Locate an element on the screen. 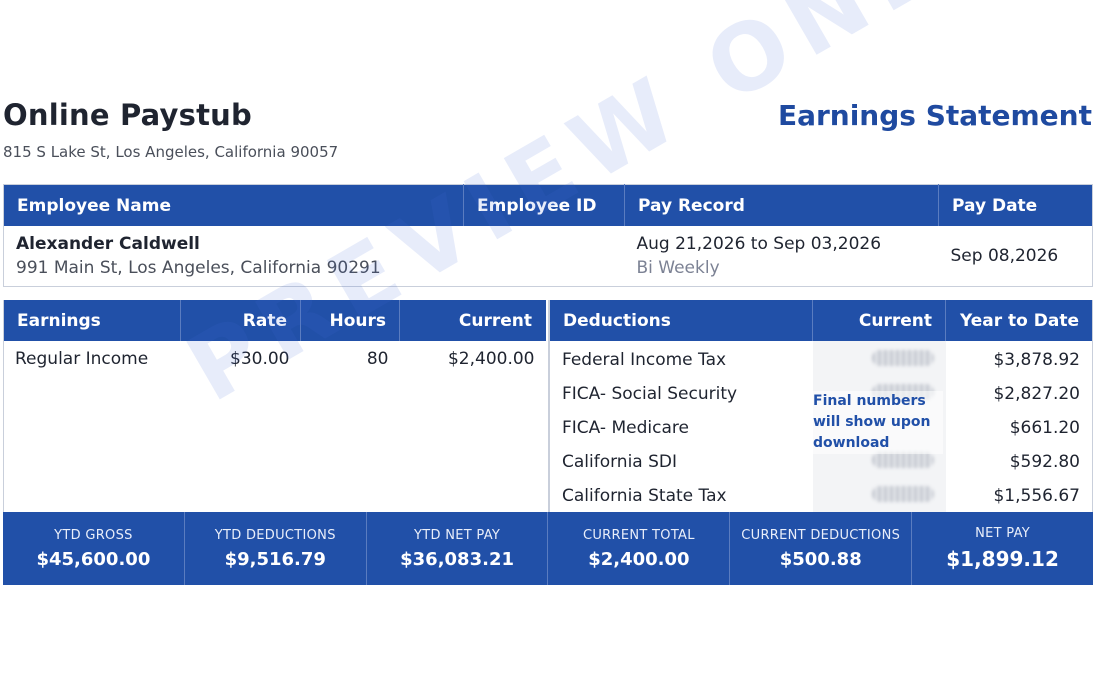 This screenshot has height=687, width=1100. deduction-ytd: $661.20 is located at coordinates (1044, 428).